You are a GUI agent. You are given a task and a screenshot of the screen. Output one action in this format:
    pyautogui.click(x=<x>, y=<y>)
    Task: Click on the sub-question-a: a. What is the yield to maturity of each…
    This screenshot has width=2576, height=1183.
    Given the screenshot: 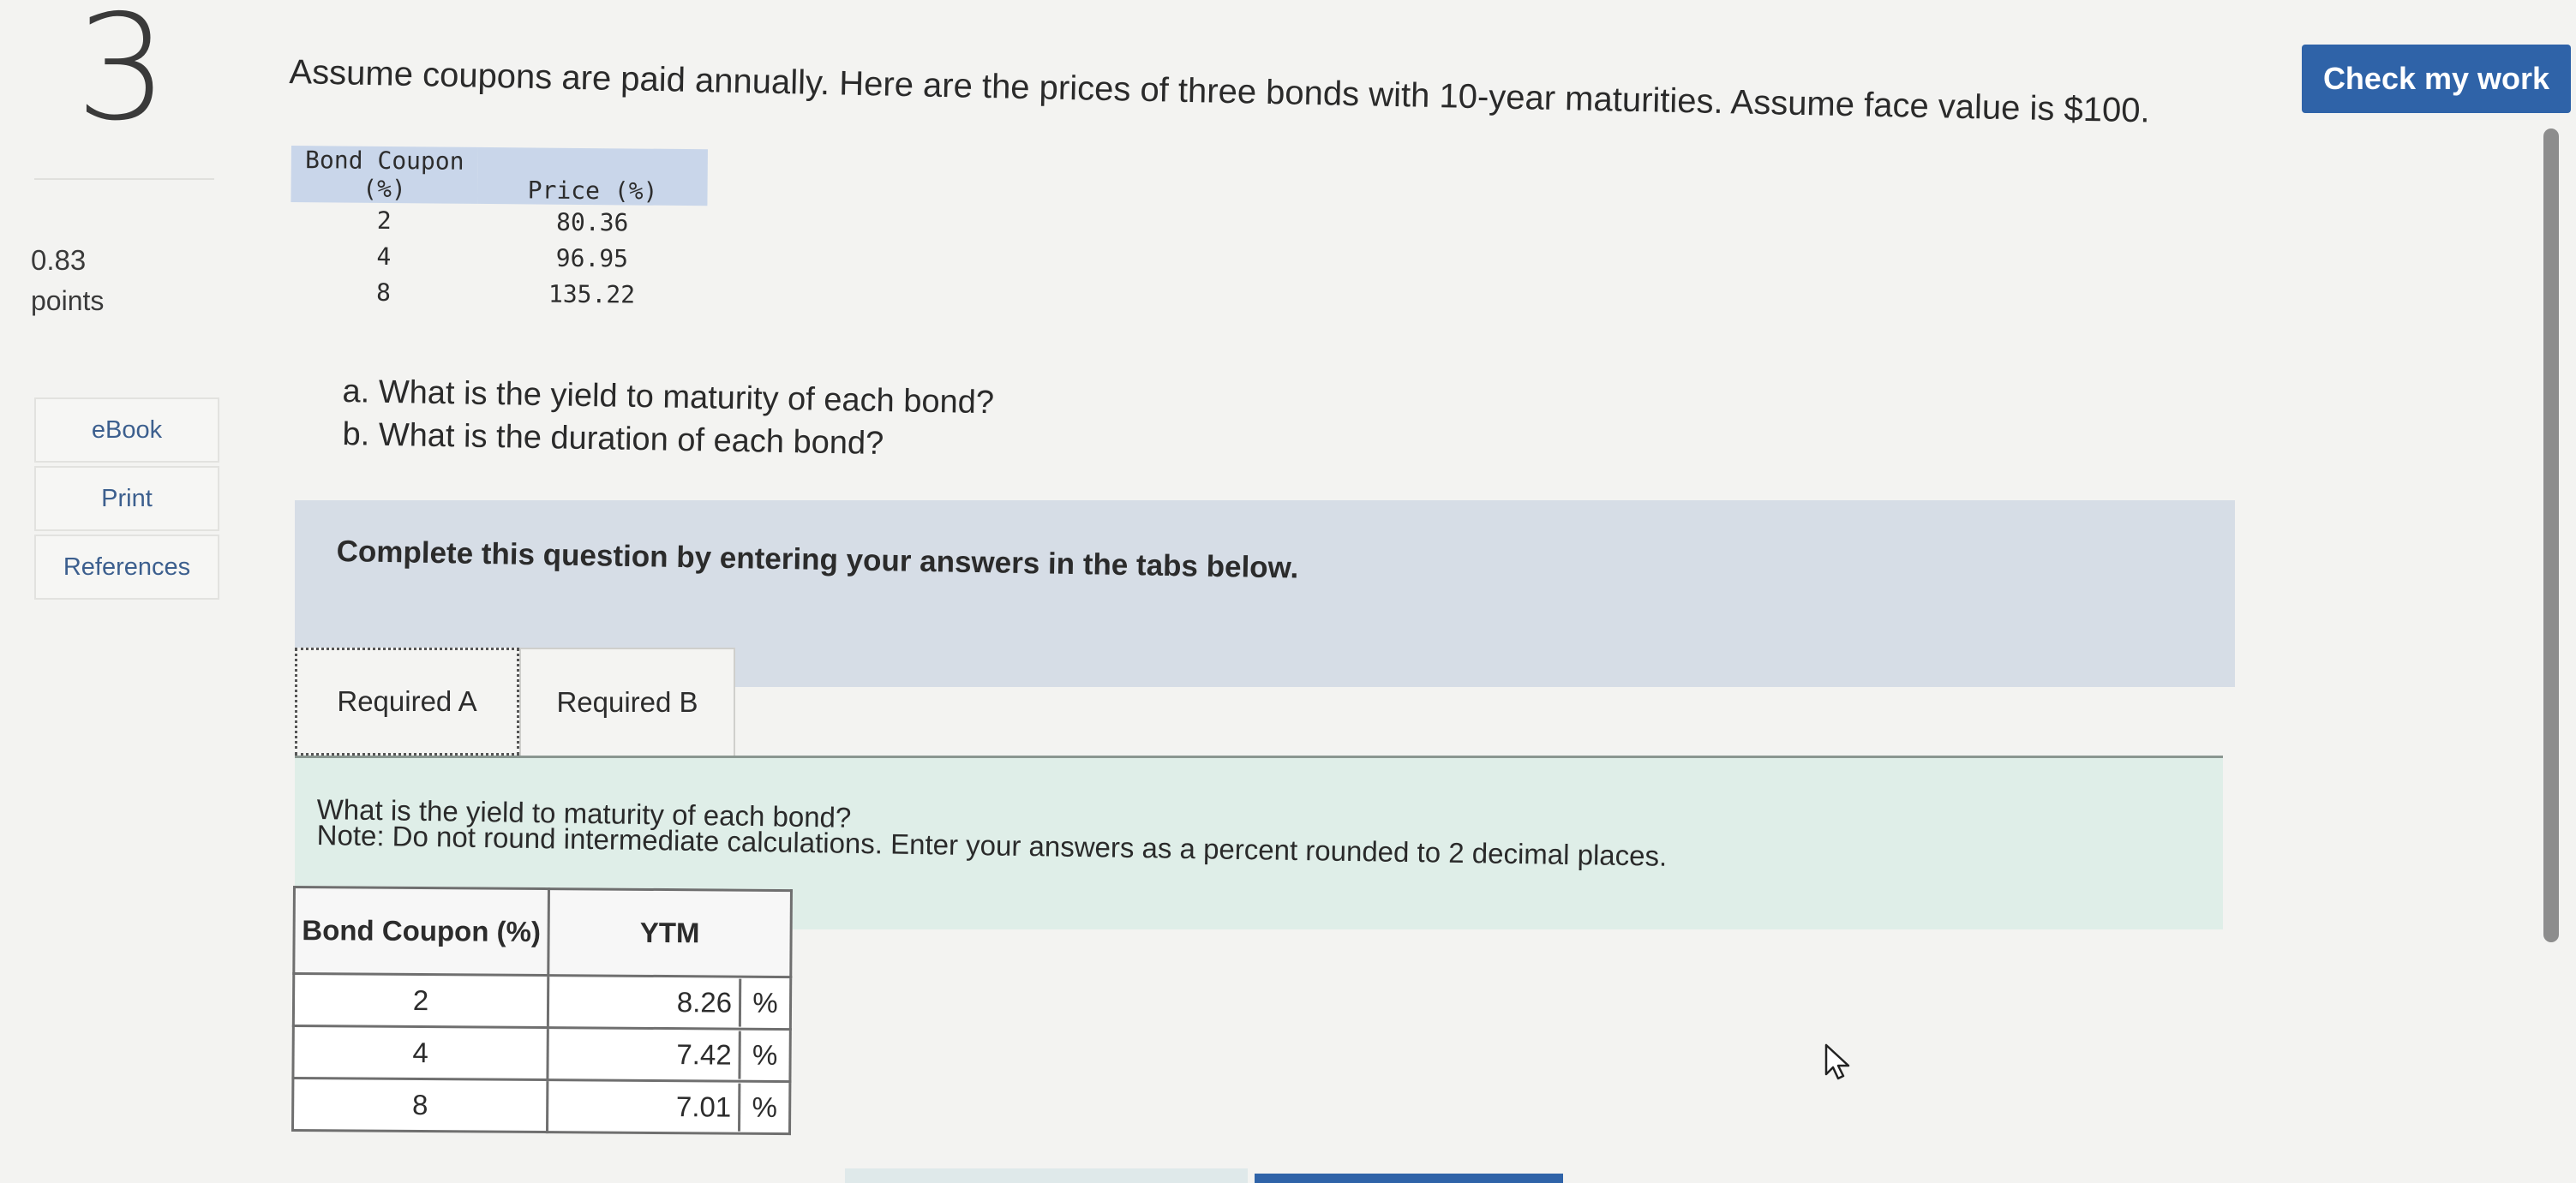 What is the action you would take?
    pyautogui.click(x=668, y=397)
    